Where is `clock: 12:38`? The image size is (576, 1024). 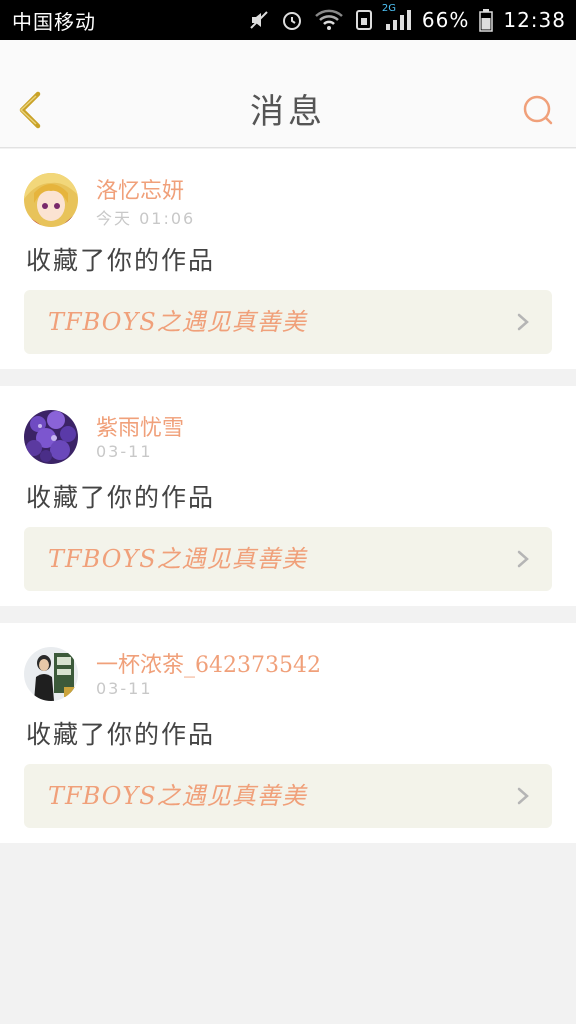 clock: 12:38 is located at coordinates (534, 20).